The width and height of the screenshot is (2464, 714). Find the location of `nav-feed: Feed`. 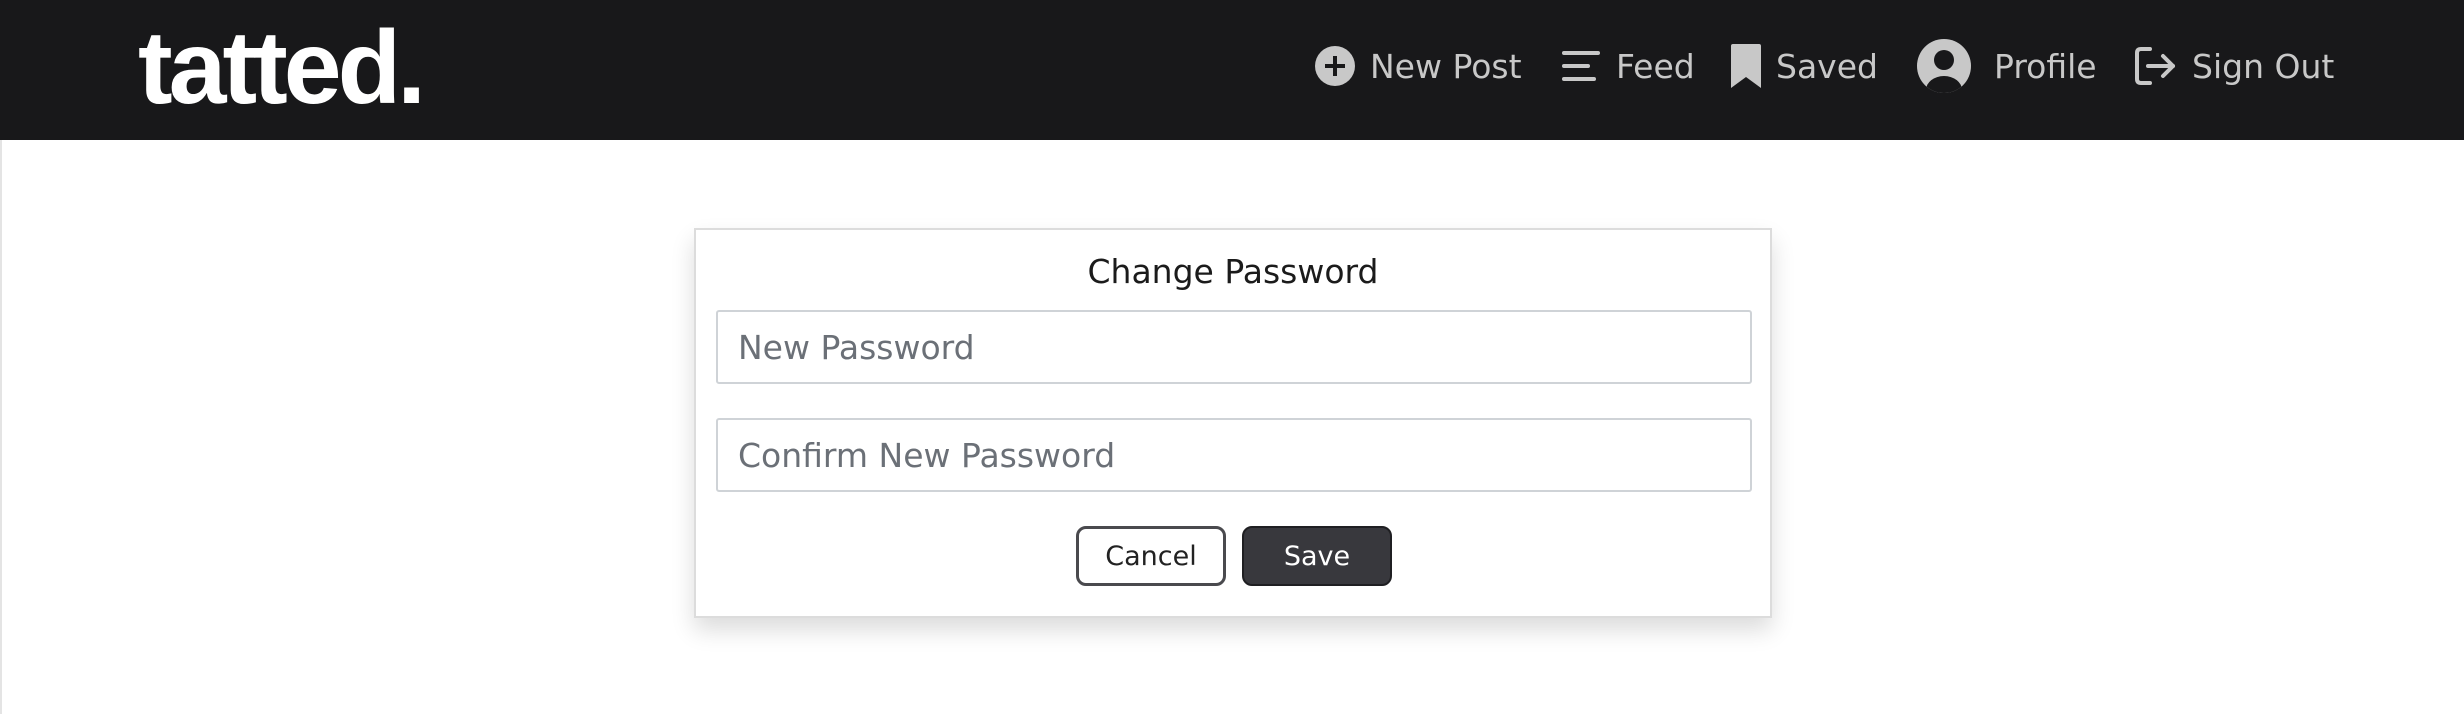

nav-feed: Feed is located at coordinates (1627, 66).